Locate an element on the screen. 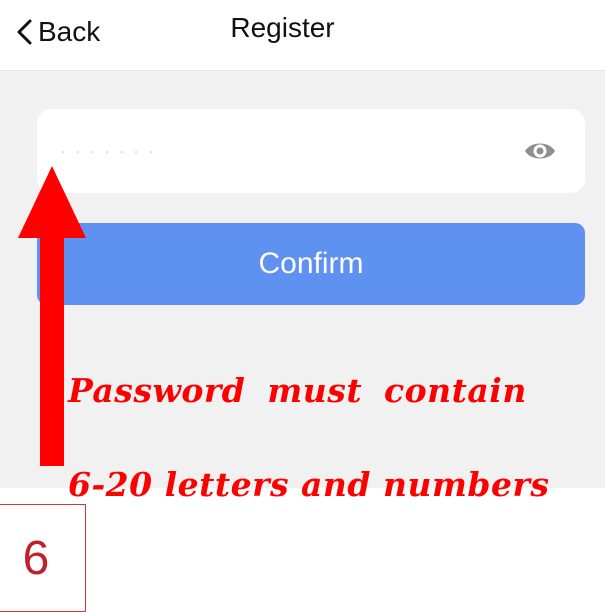  step-number: 6 is located at coordinates (36, 558).